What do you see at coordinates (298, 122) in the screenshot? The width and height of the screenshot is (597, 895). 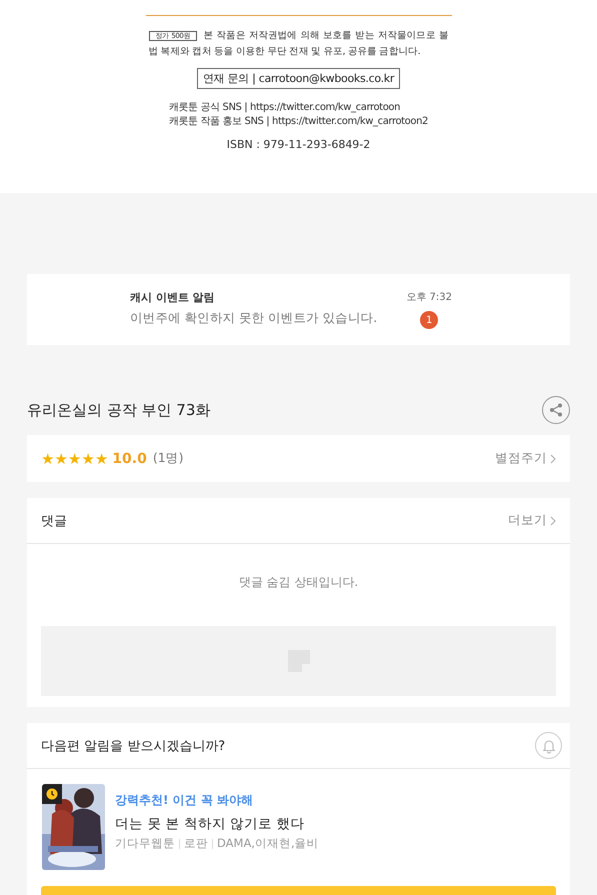 I see `sns-link-text: 캐롯툰 작품 홍보 SNS | https://twitter.com/kw_carrotoon2` at bounding box center [298, 122].